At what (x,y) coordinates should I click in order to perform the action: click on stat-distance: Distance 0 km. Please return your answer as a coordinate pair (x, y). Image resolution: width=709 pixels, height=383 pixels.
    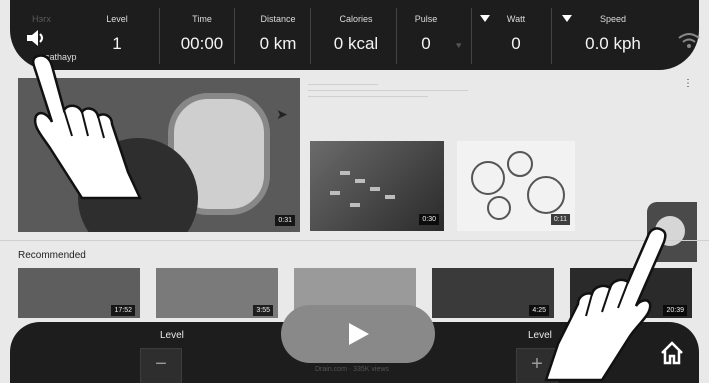
    Looking at the image, I should click on (278, 35).